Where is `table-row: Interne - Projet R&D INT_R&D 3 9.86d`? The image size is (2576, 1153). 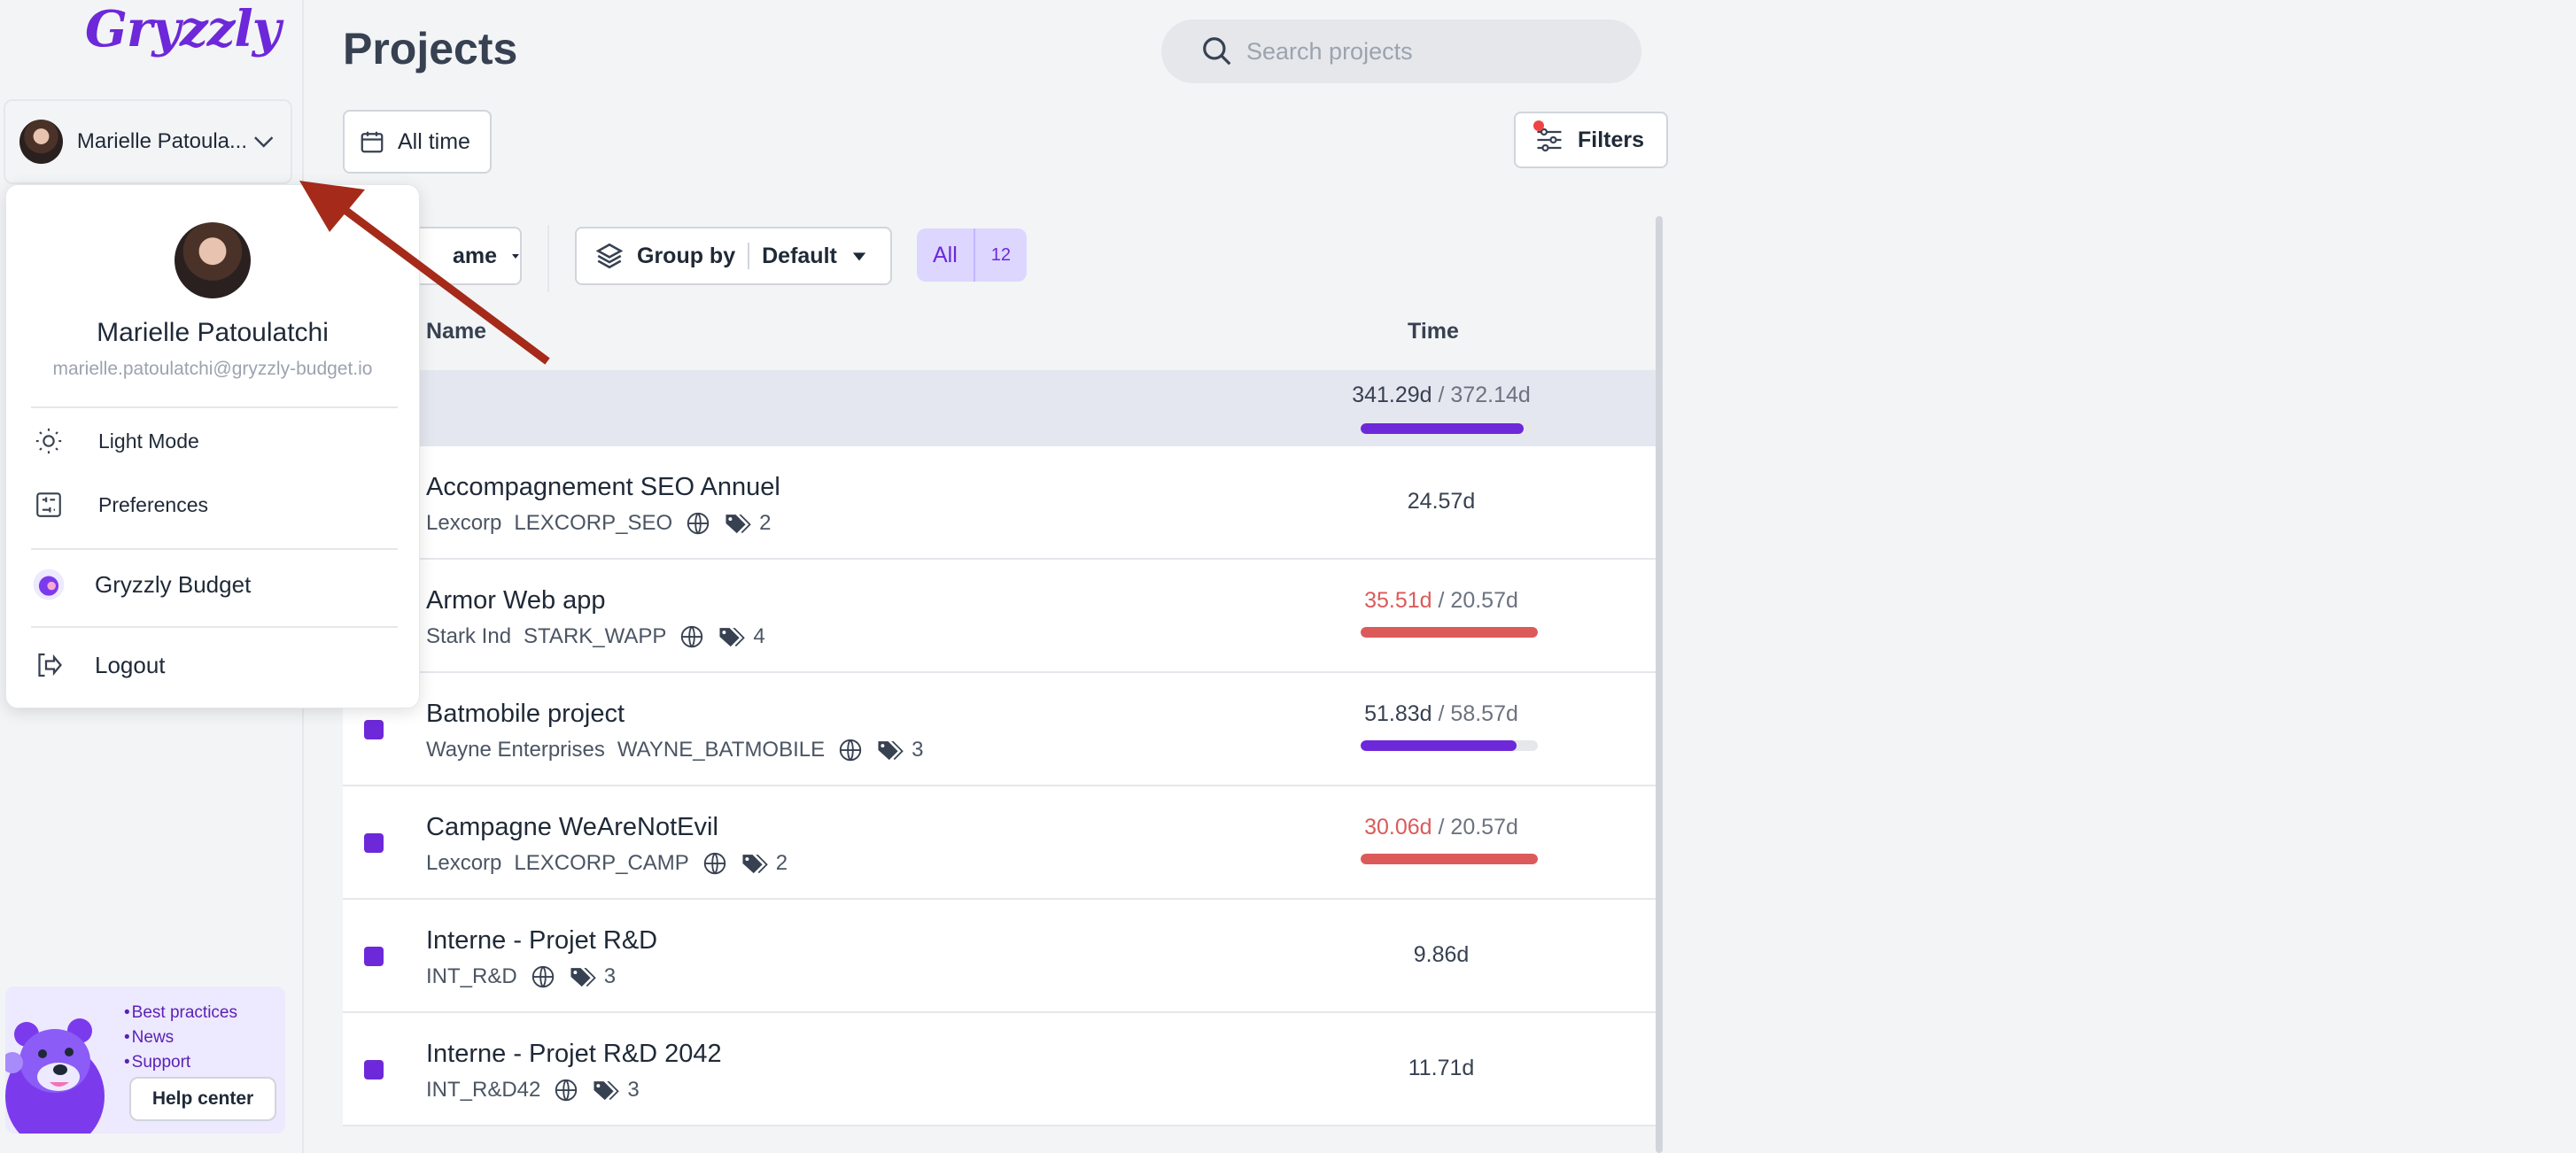
table-row: Interne - Projet R&D INT_R&D 3 9.86d is located at coordinates (1001, 956).